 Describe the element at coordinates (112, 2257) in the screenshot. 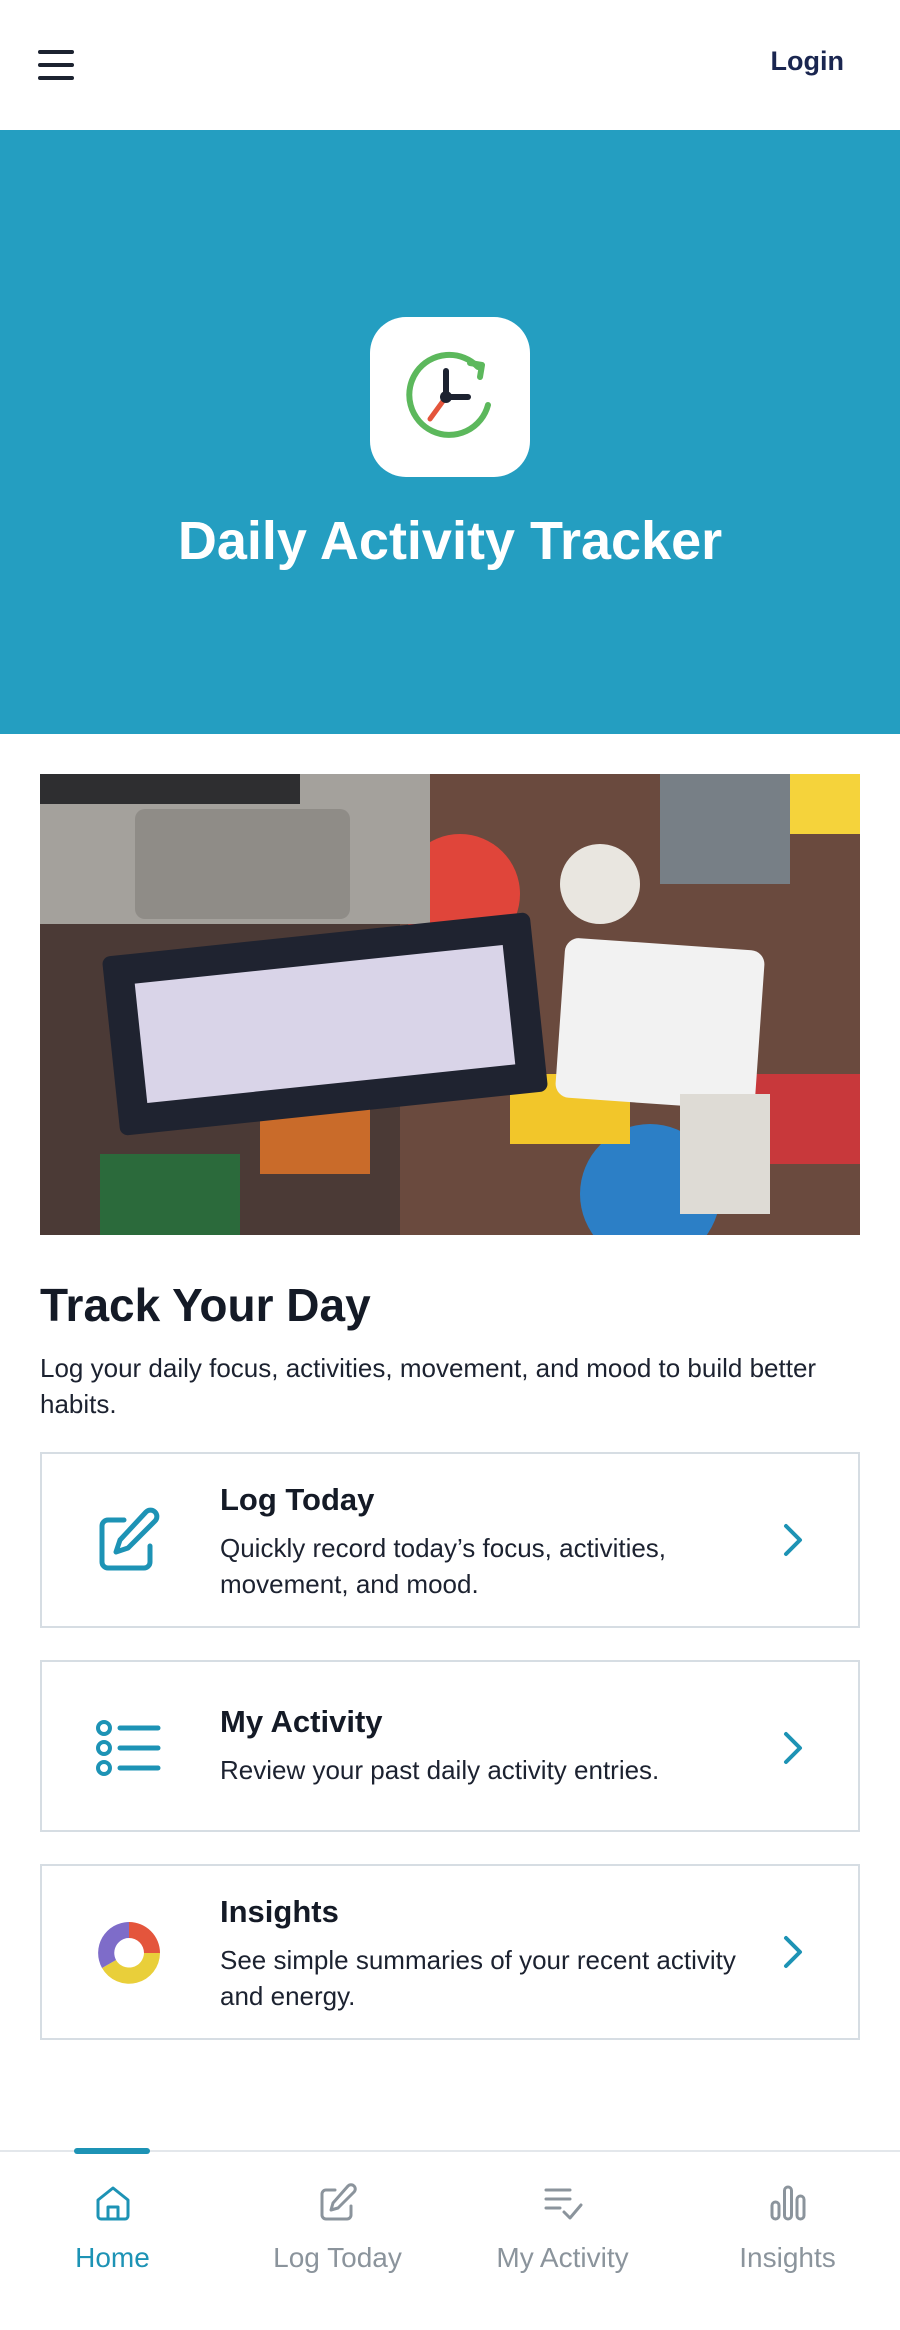

I see `nav-label: Home` at that location.